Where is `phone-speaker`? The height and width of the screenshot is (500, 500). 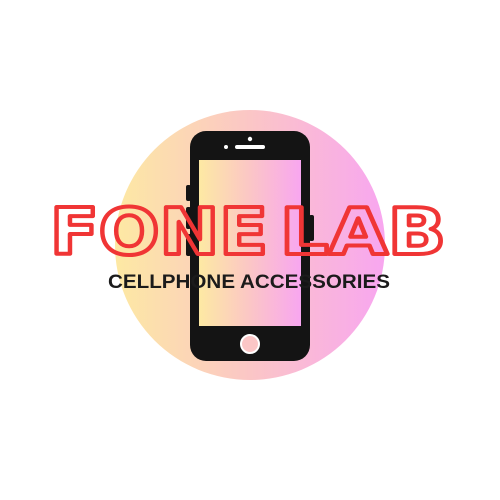 phone-speaker is located at coordinates (250, 147).